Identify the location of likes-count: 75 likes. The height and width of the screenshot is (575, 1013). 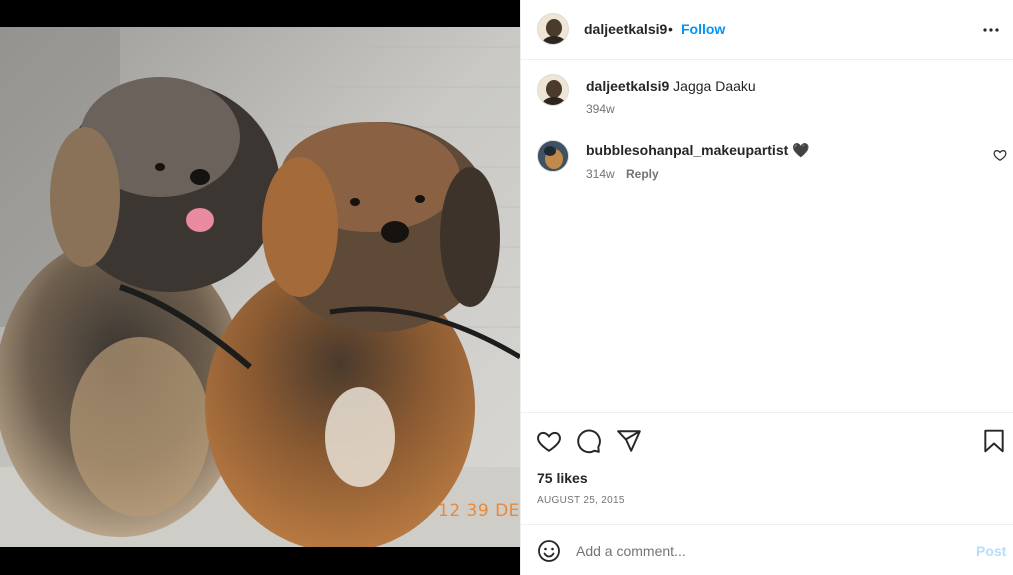
(562, 478).